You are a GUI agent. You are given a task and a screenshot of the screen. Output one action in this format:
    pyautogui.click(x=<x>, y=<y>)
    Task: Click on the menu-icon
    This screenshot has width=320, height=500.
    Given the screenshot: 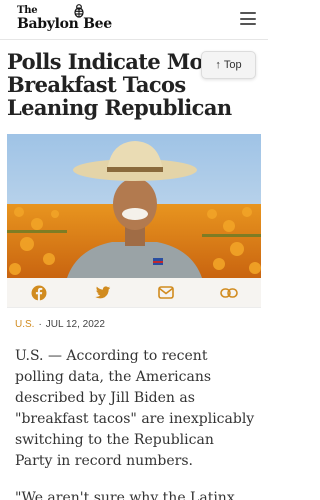 What is the action you would take?
    pyautogui.click(x=248, y=19)
    